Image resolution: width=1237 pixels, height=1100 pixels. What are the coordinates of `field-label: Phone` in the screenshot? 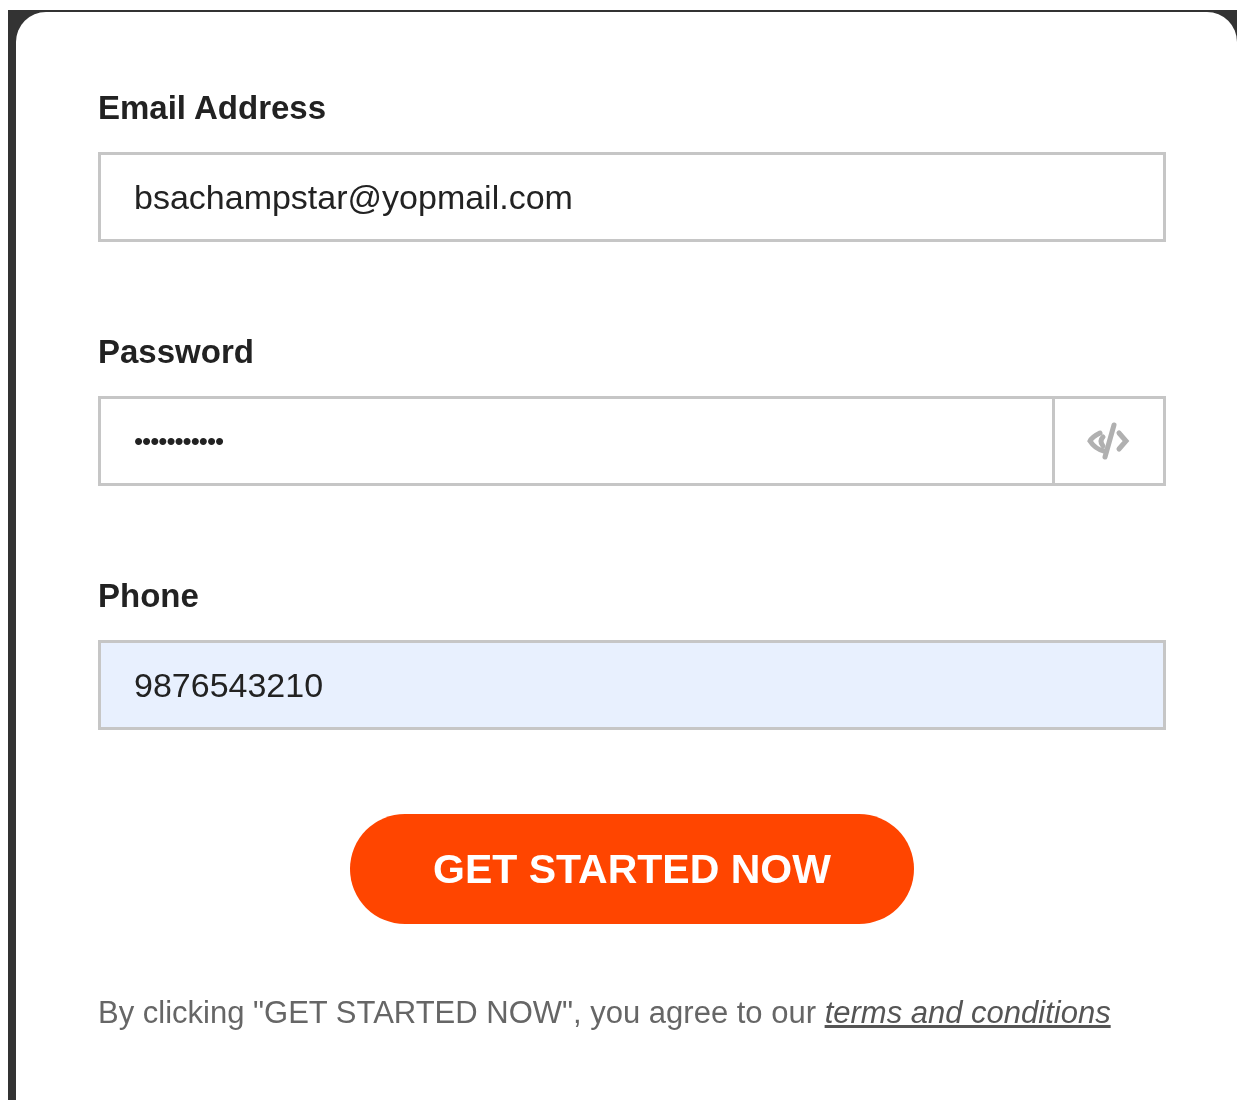 It's located at (149, 596).